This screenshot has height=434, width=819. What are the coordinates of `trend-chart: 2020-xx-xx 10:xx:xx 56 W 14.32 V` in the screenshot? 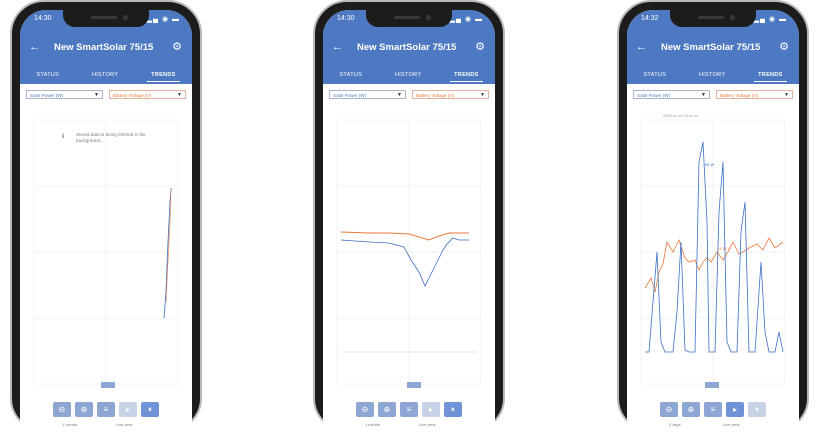 It's located at (713, 247).